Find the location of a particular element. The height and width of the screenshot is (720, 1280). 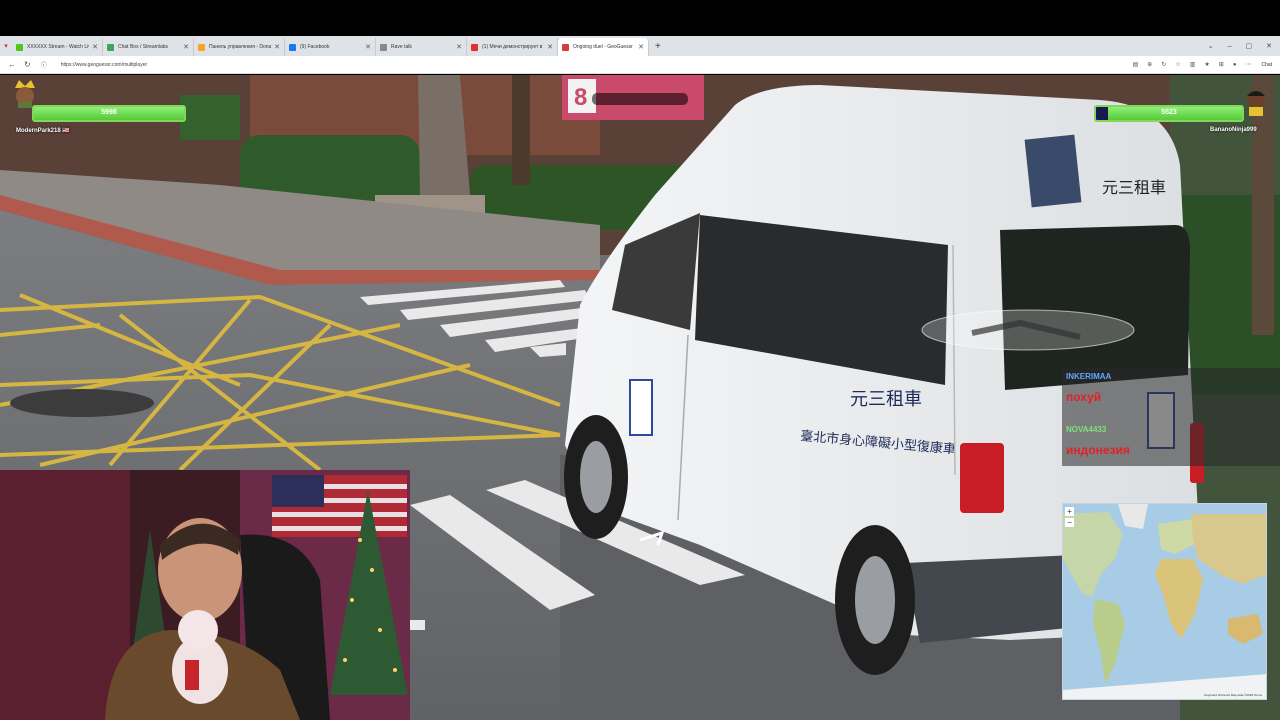

browser-tab: Rave talk ✕ is located at coordinates (421, 47).